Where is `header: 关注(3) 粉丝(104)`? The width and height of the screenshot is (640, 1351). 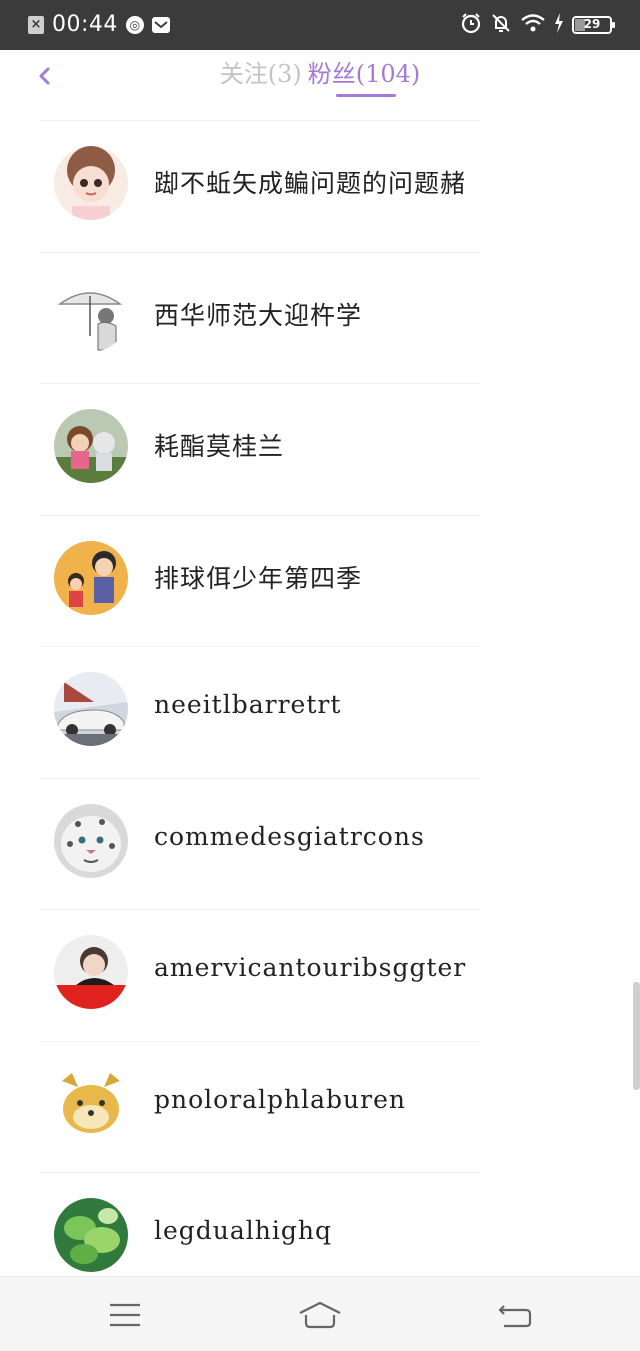 header: 关注(3) 粉丝(104) is located at coordinates (320, 85).